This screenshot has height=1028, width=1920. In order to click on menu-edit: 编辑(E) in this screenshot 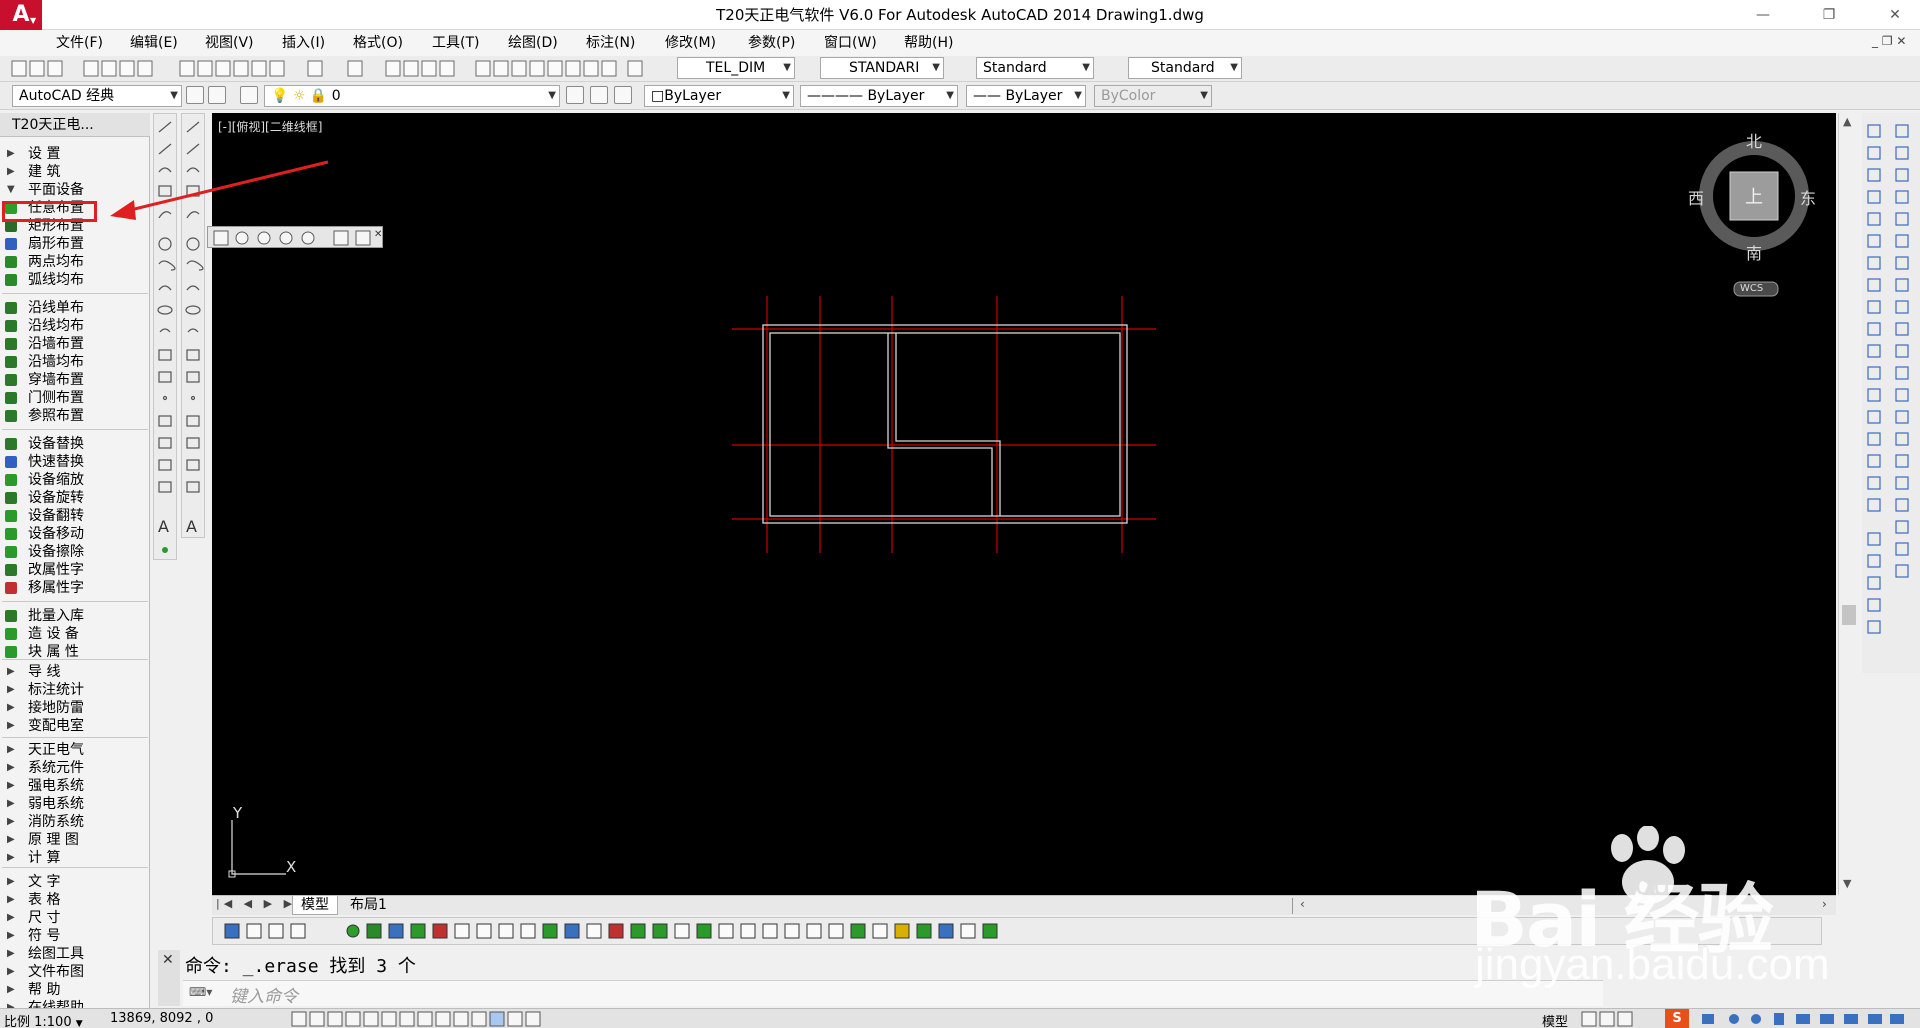, I will do `click(154, 43)`.